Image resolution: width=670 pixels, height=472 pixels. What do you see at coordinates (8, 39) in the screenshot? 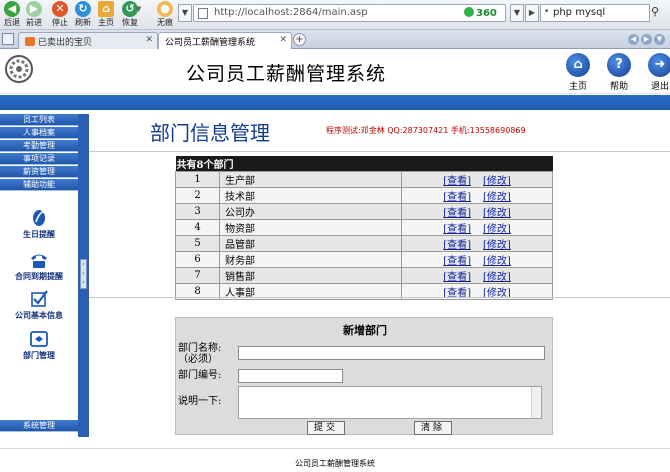
I see `sidebar-toggle-icon` at bounding box center [8, 39].